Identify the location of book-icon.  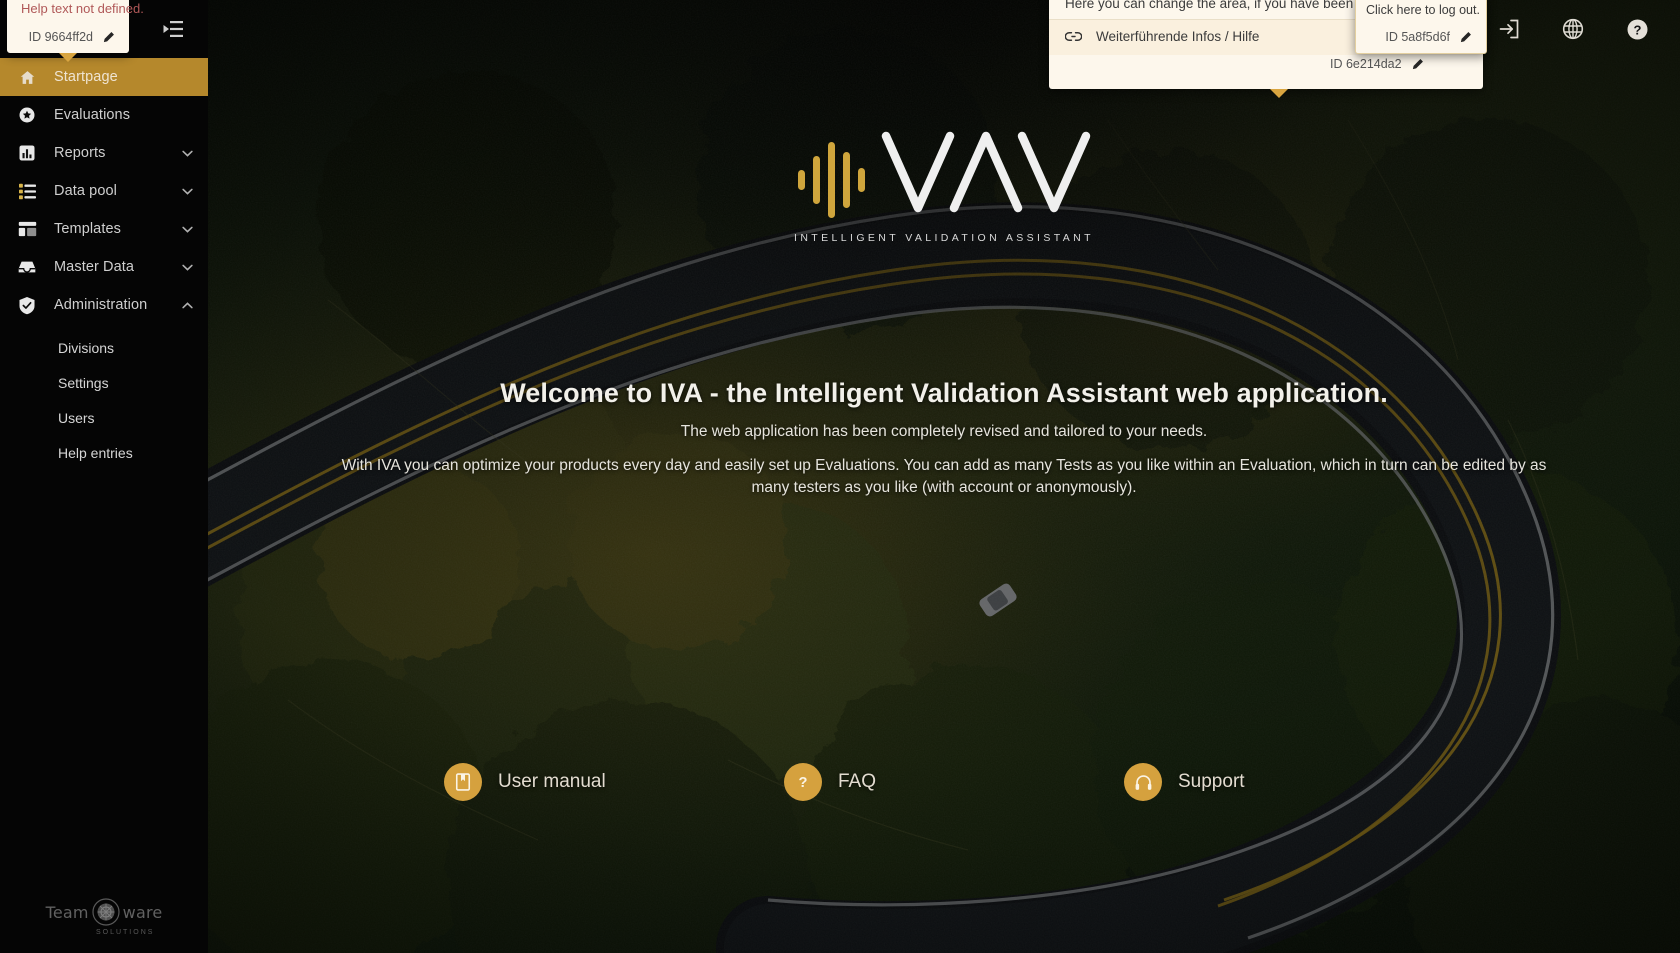
(463, 782).